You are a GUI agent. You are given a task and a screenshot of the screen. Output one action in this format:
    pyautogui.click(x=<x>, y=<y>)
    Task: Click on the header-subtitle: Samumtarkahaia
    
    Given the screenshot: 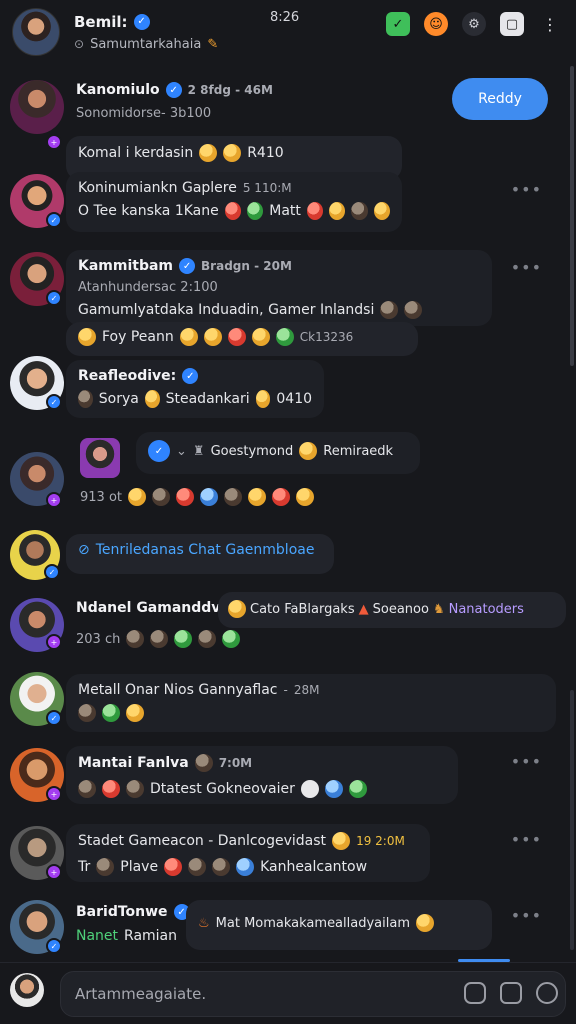 What is the action you would take?
    pyautogui.click(x=146, y=44)
    